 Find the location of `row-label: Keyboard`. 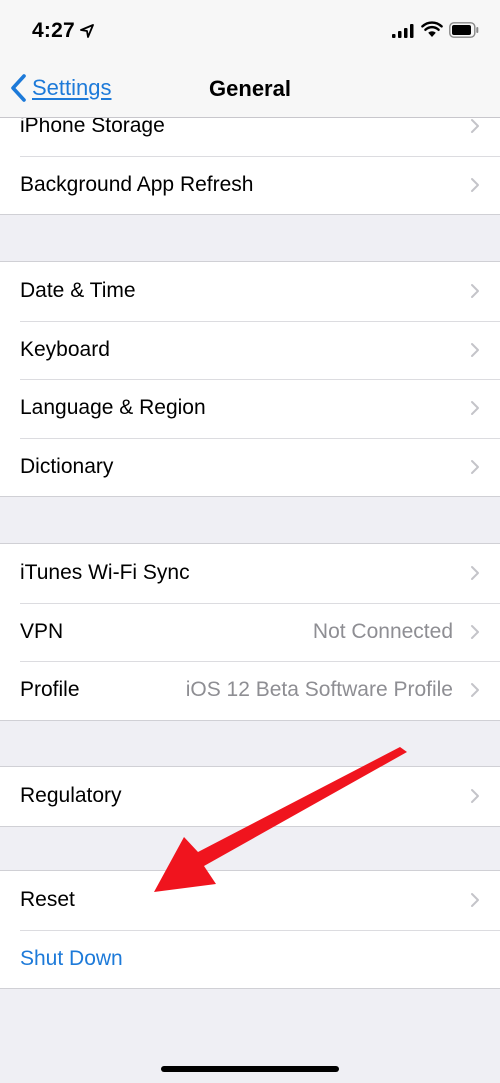

row-label: Keyboard is located at coordinates (65, 349).